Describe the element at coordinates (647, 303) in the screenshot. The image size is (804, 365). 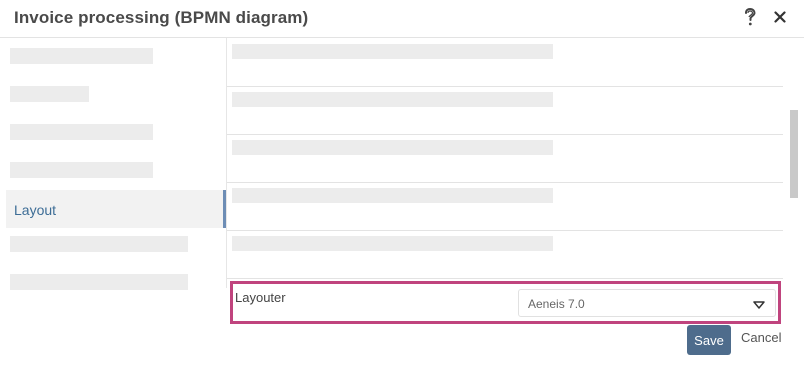
I see `layouter-select: Aeneis 7.0` at that location.